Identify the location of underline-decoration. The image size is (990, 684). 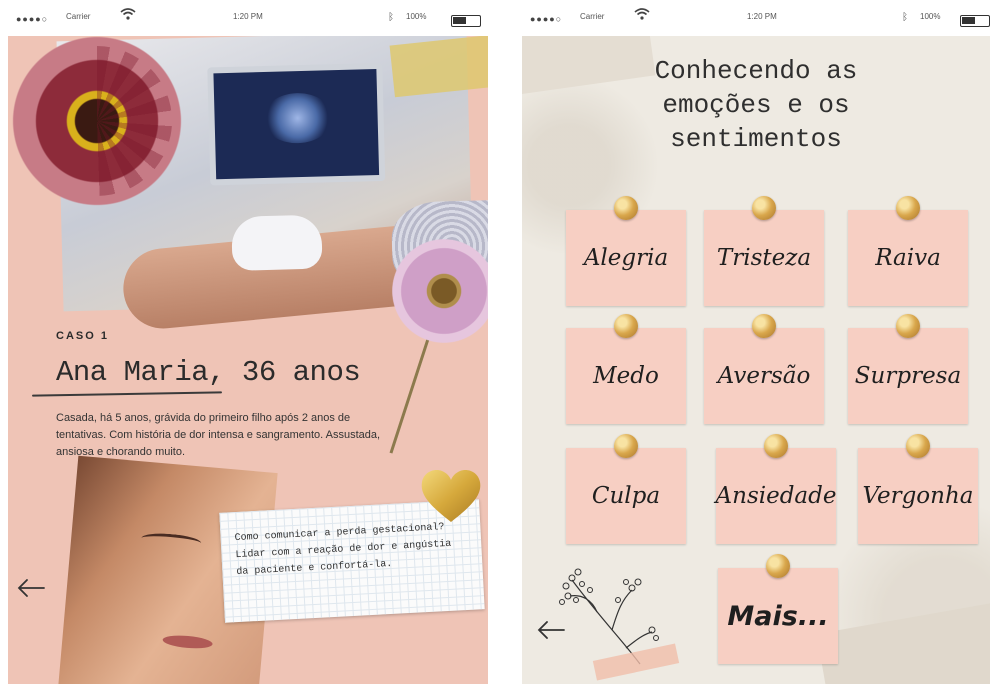
(127, 394).